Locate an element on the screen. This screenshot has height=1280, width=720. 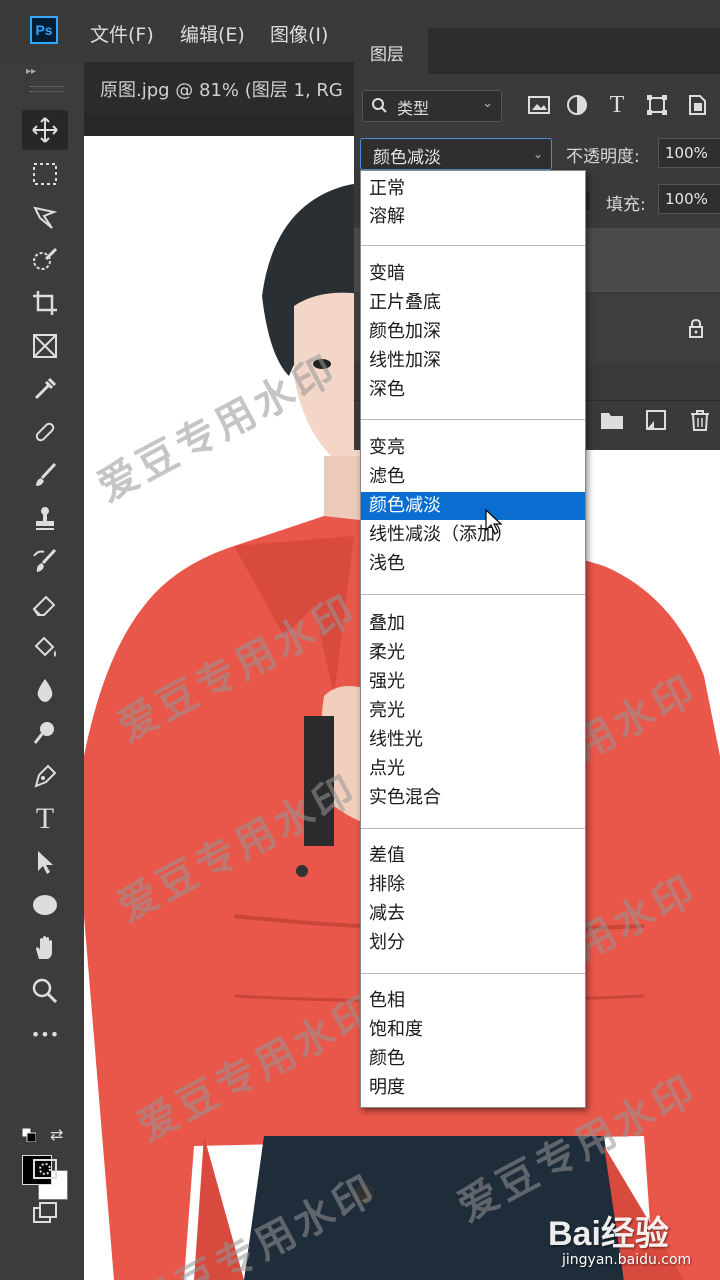
pen-tool is located at coordinates (45, 776).